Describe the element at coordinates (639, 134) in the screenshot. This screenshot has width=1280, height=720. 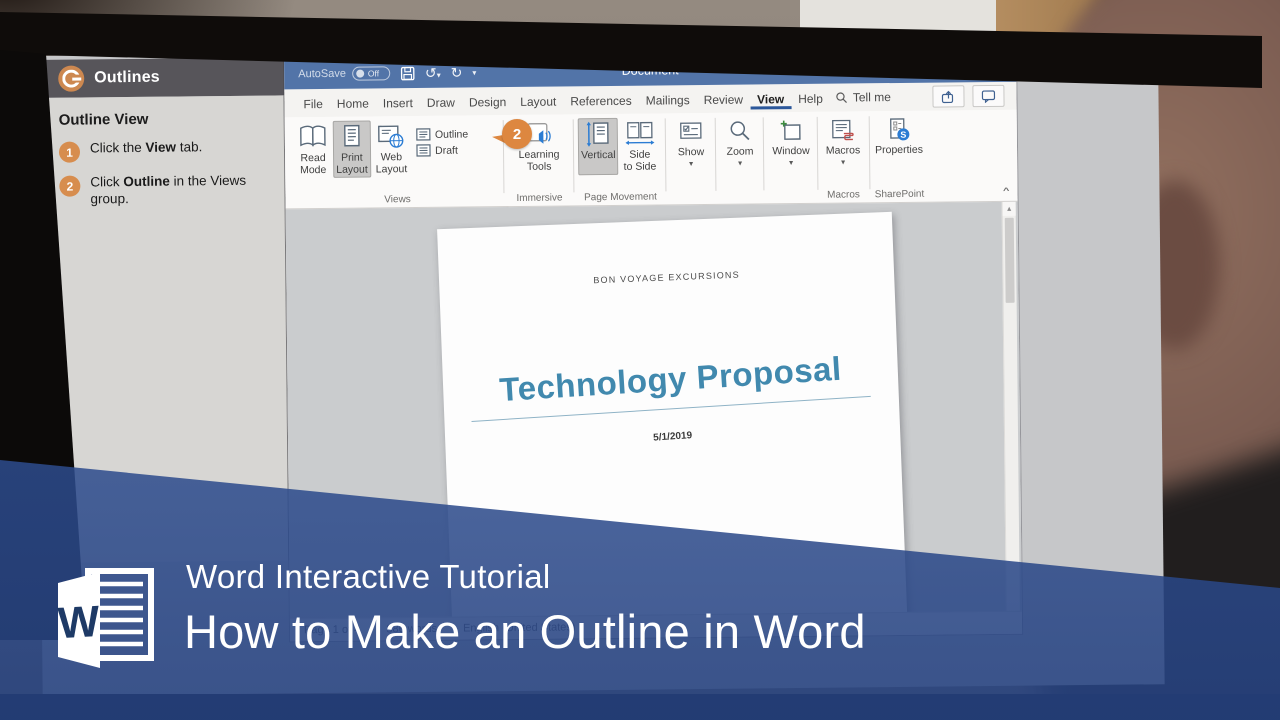
I see `side-to-side-icon` at that location.